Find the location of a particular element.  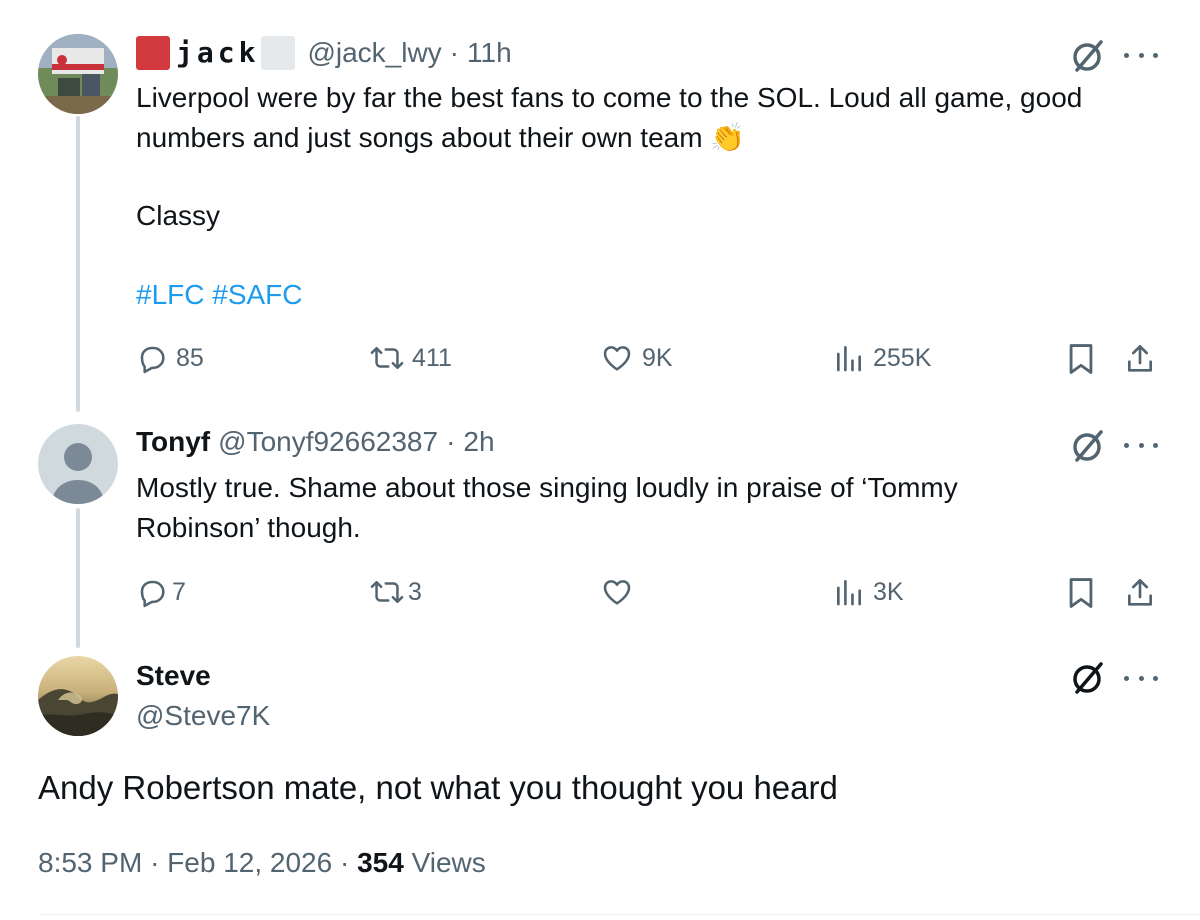

like-button: 9K is located at coordinates (636, 358).